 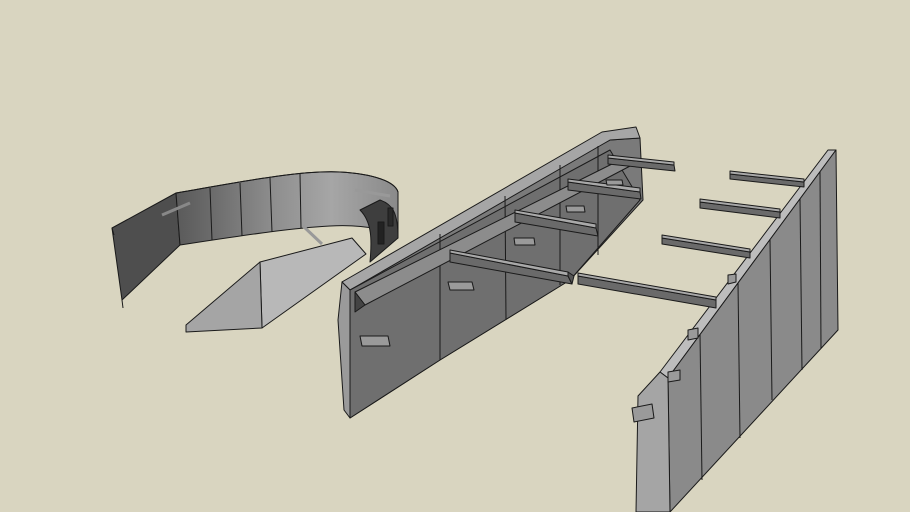 What do you see at coordinates (224, 297) in the screenshot?
I see `curved-wall-skirt-floor` at bounding box center [224, 297].